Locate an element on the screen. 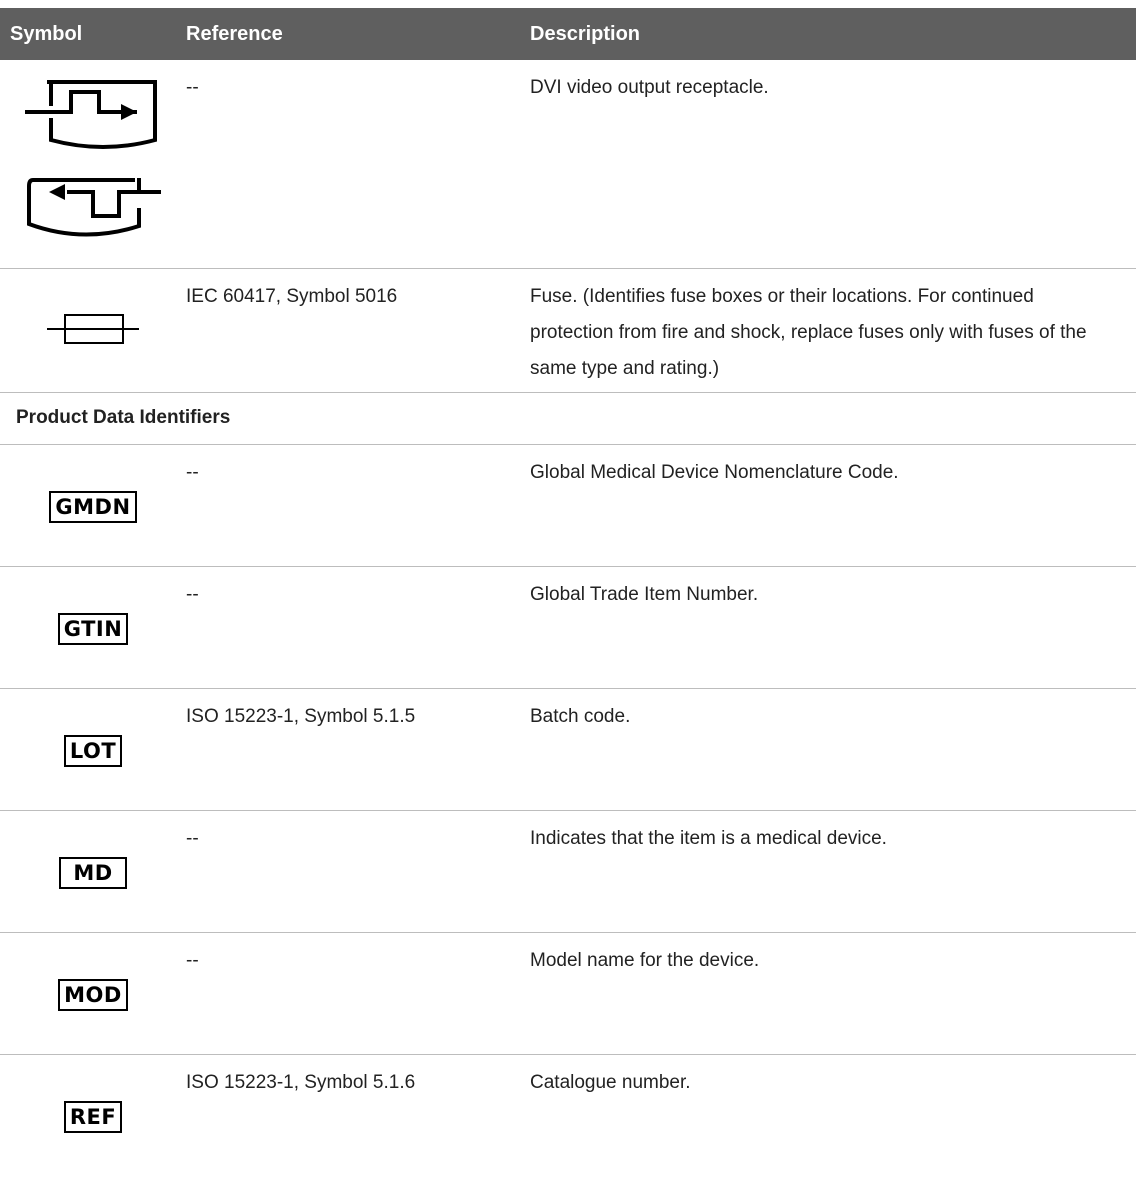  section-heading: Product Data Identifiers is located at coordinates (568, 419).